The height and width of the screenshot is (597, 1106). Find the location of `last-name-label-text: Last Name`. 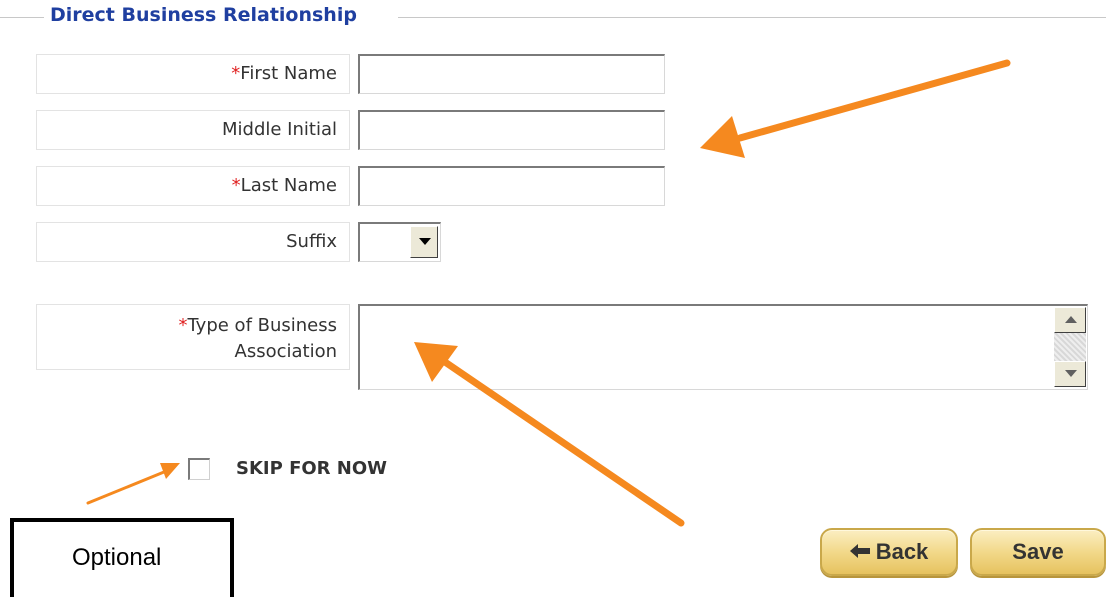

last-name-label-text: Last Name is located at coordinates (288, 185).